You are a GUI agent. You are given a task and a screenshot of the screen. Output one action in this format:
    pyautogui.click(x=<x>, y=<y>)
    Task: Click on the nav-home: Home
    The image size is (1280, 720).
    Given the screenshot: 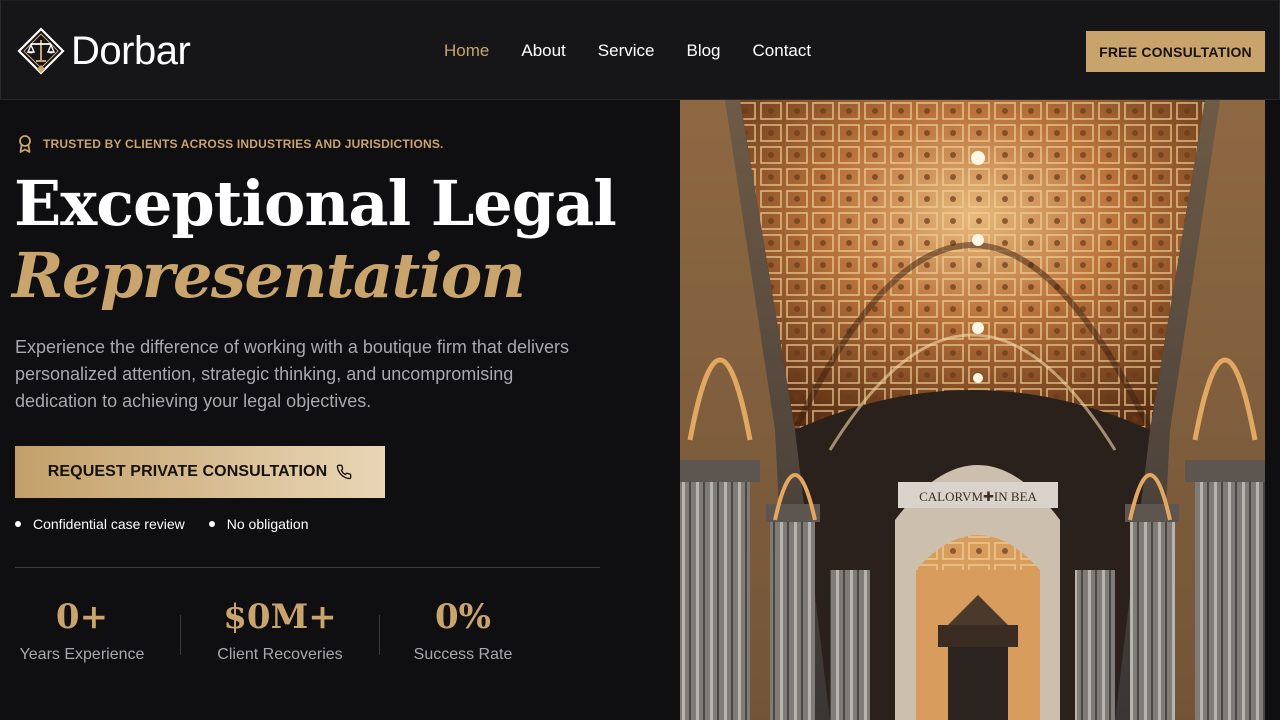 What is the action you would take?
    pyautogui.click(x=466, y=51)
    